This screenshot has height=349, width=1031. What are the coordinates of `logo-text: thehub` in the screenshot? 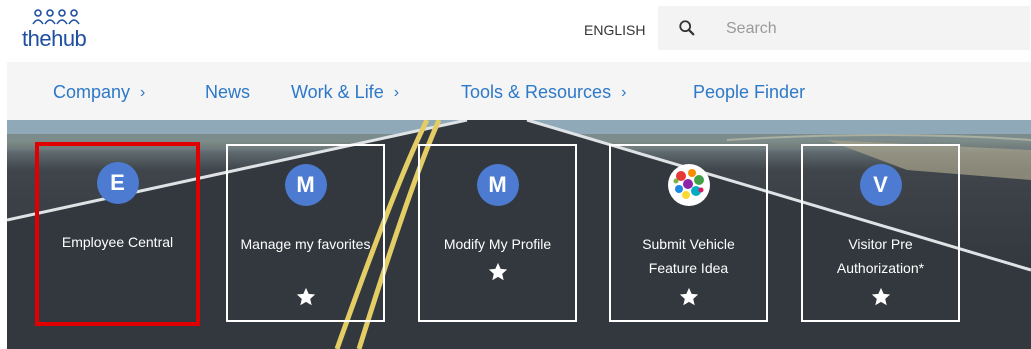 It's located at (54, 38).